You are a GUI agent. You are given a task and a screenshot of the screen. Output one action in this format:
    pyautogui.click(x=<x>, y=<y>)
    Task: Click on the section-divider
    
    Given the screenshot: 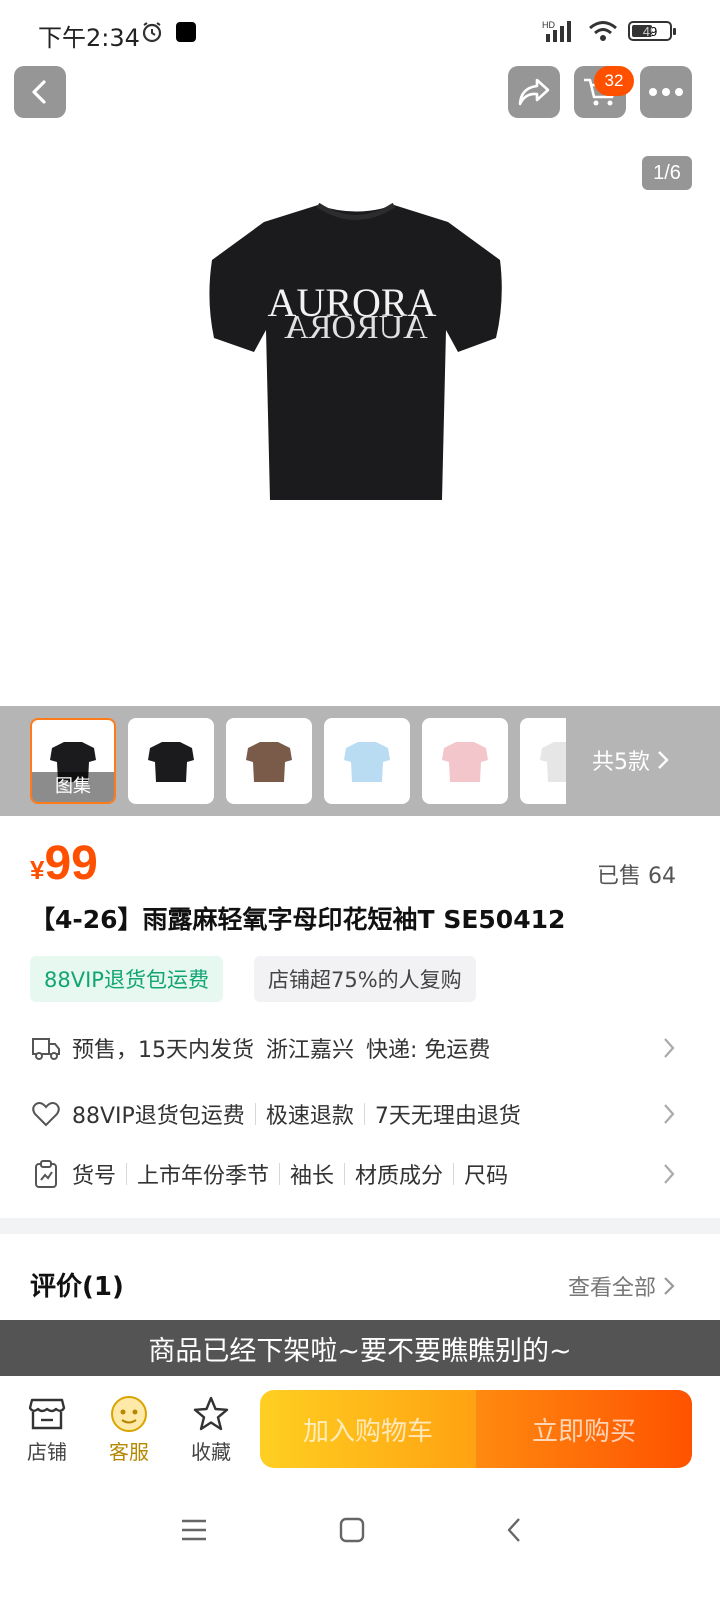 What is the action you would take?
    pyautogui.click(x=360, y=1226)
    